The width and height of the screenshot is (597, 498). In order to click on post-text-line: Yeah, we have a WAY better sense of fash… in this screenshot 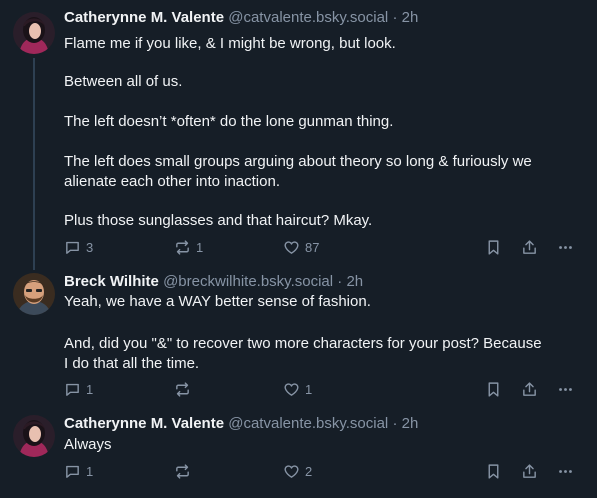, I will do `click(217, 301)`.